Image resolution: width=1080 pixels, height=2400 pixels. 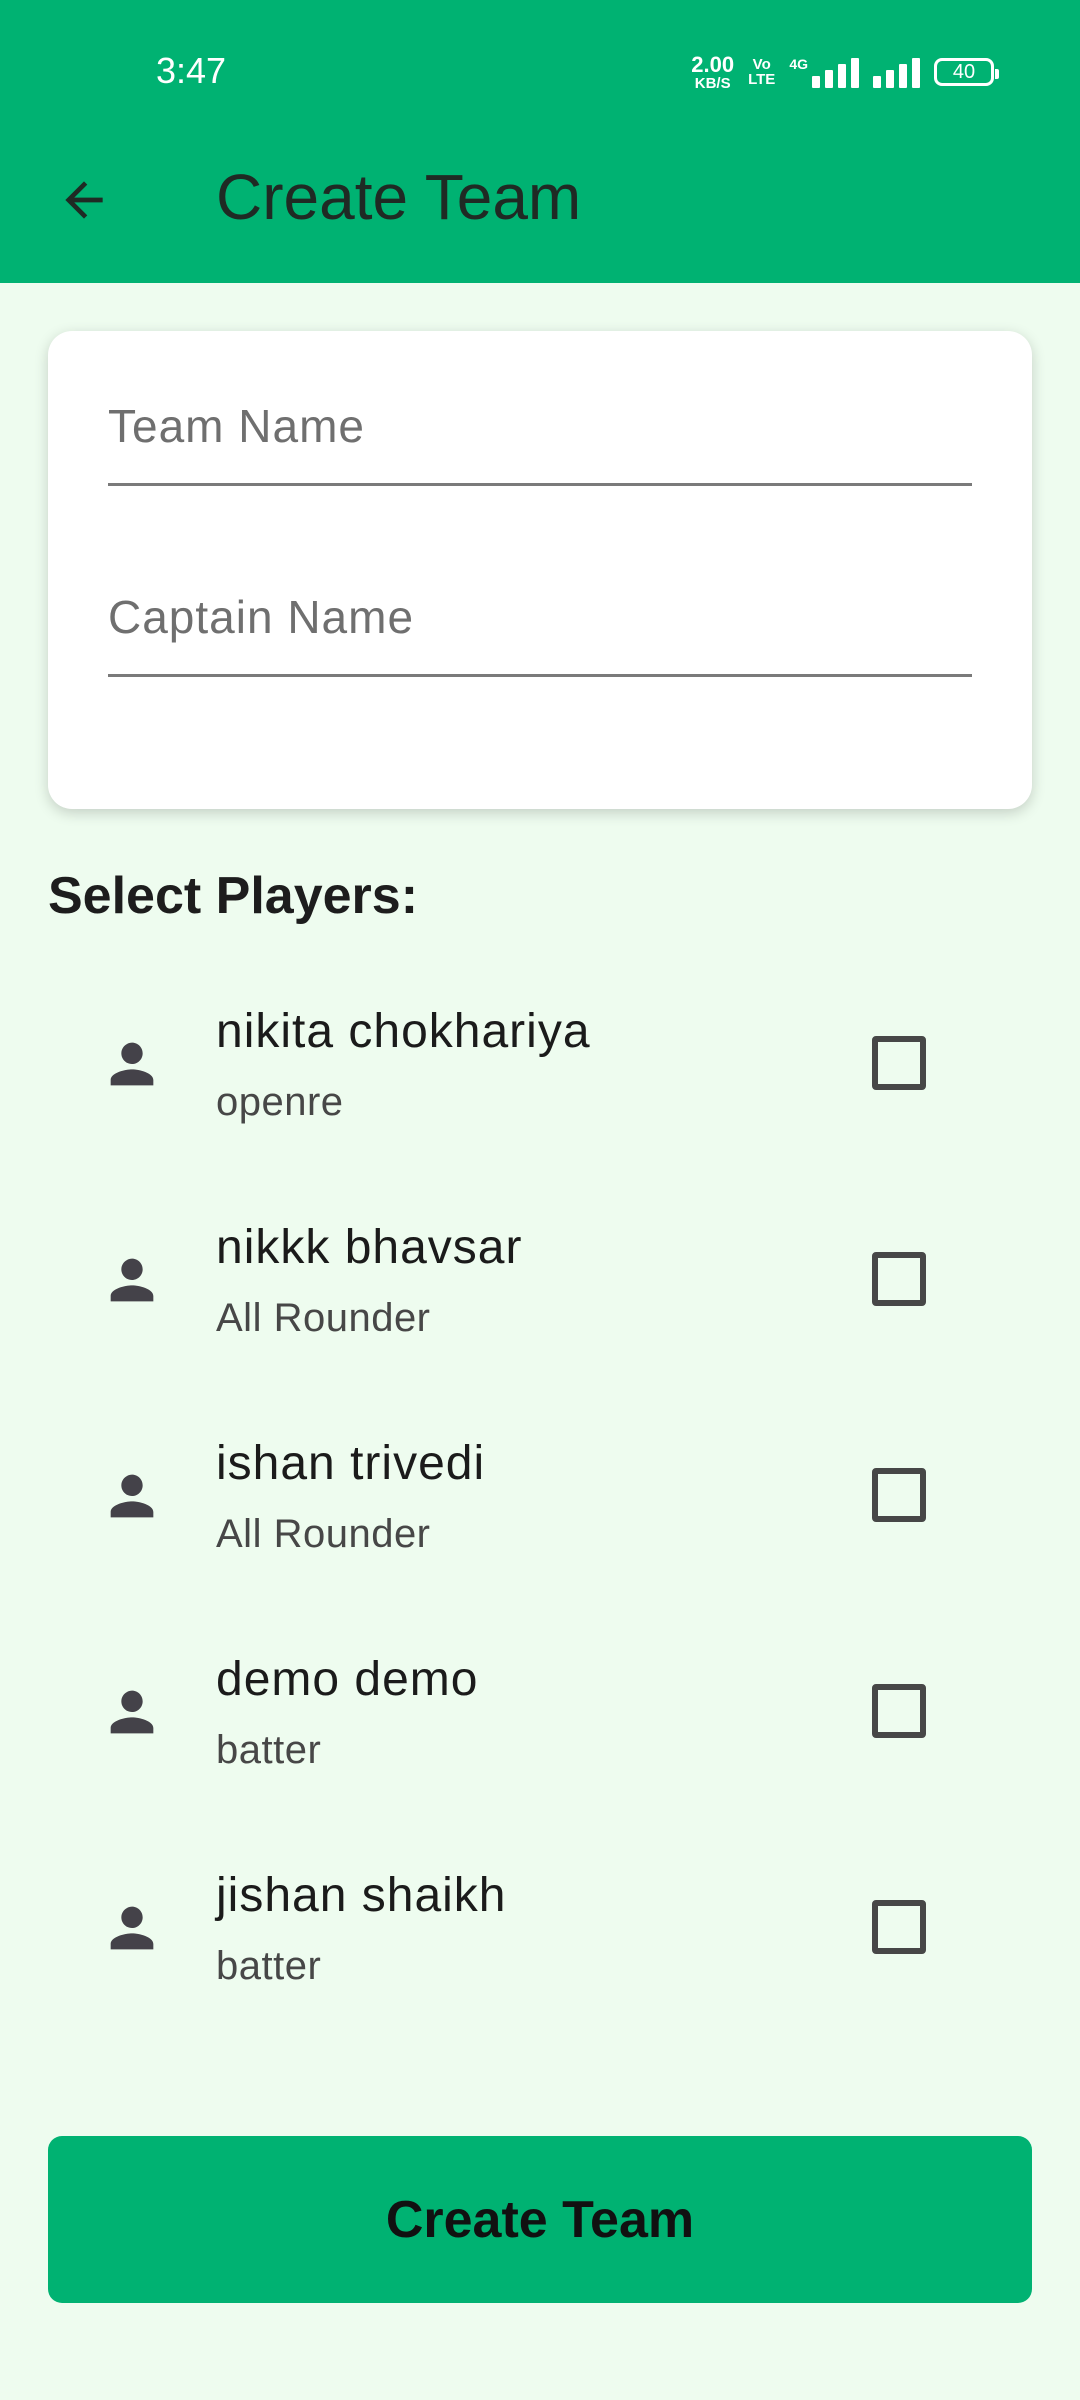 What do you see at coordinates (347, 1679) in the screenshot?
I see `player-name: demo demo` at bounding box center [347, 1679].